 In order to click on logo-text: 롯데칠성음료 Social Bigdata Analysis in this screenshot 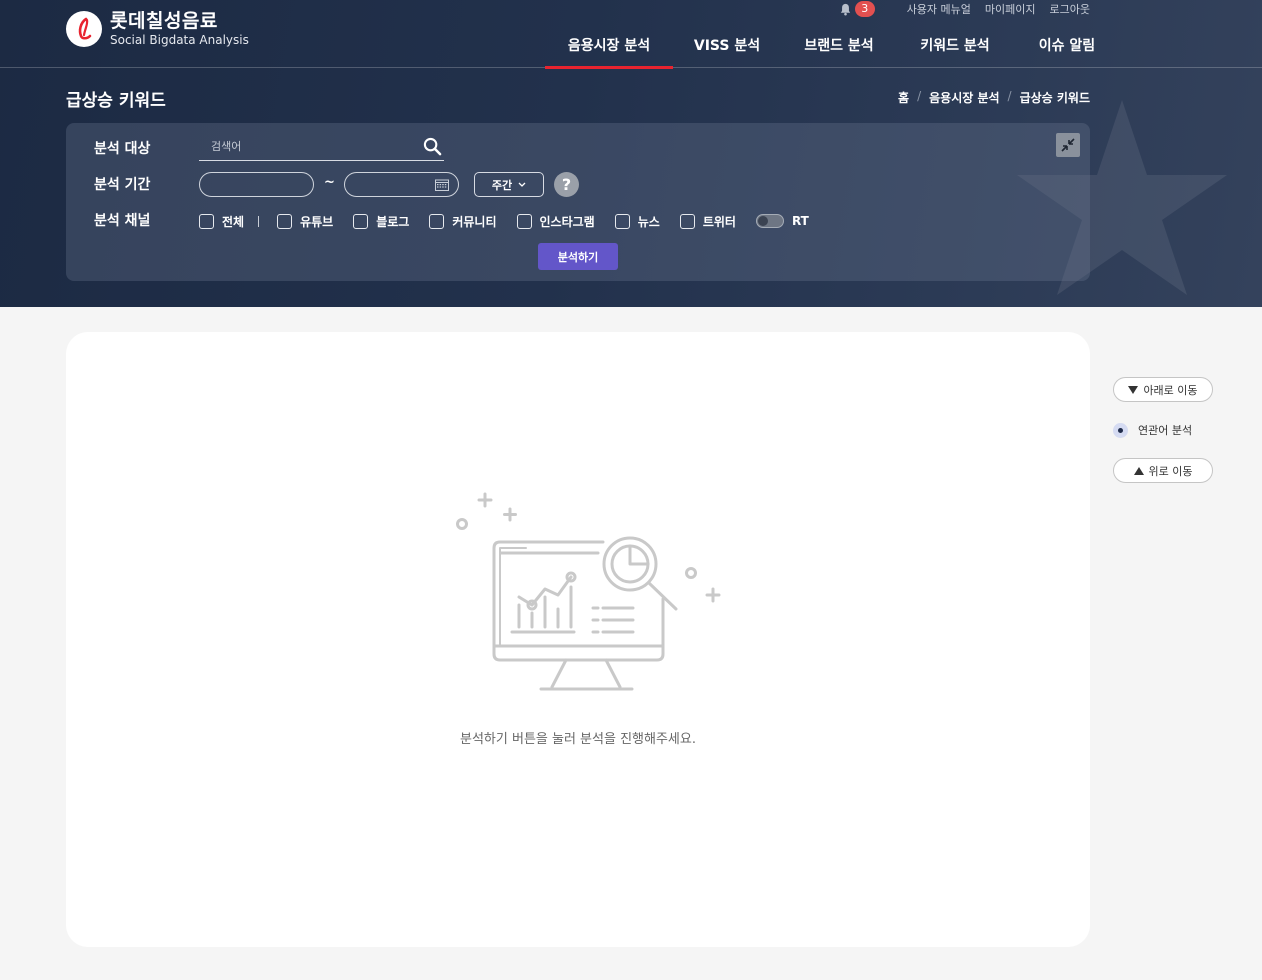, I will do `click(179, 29)`.